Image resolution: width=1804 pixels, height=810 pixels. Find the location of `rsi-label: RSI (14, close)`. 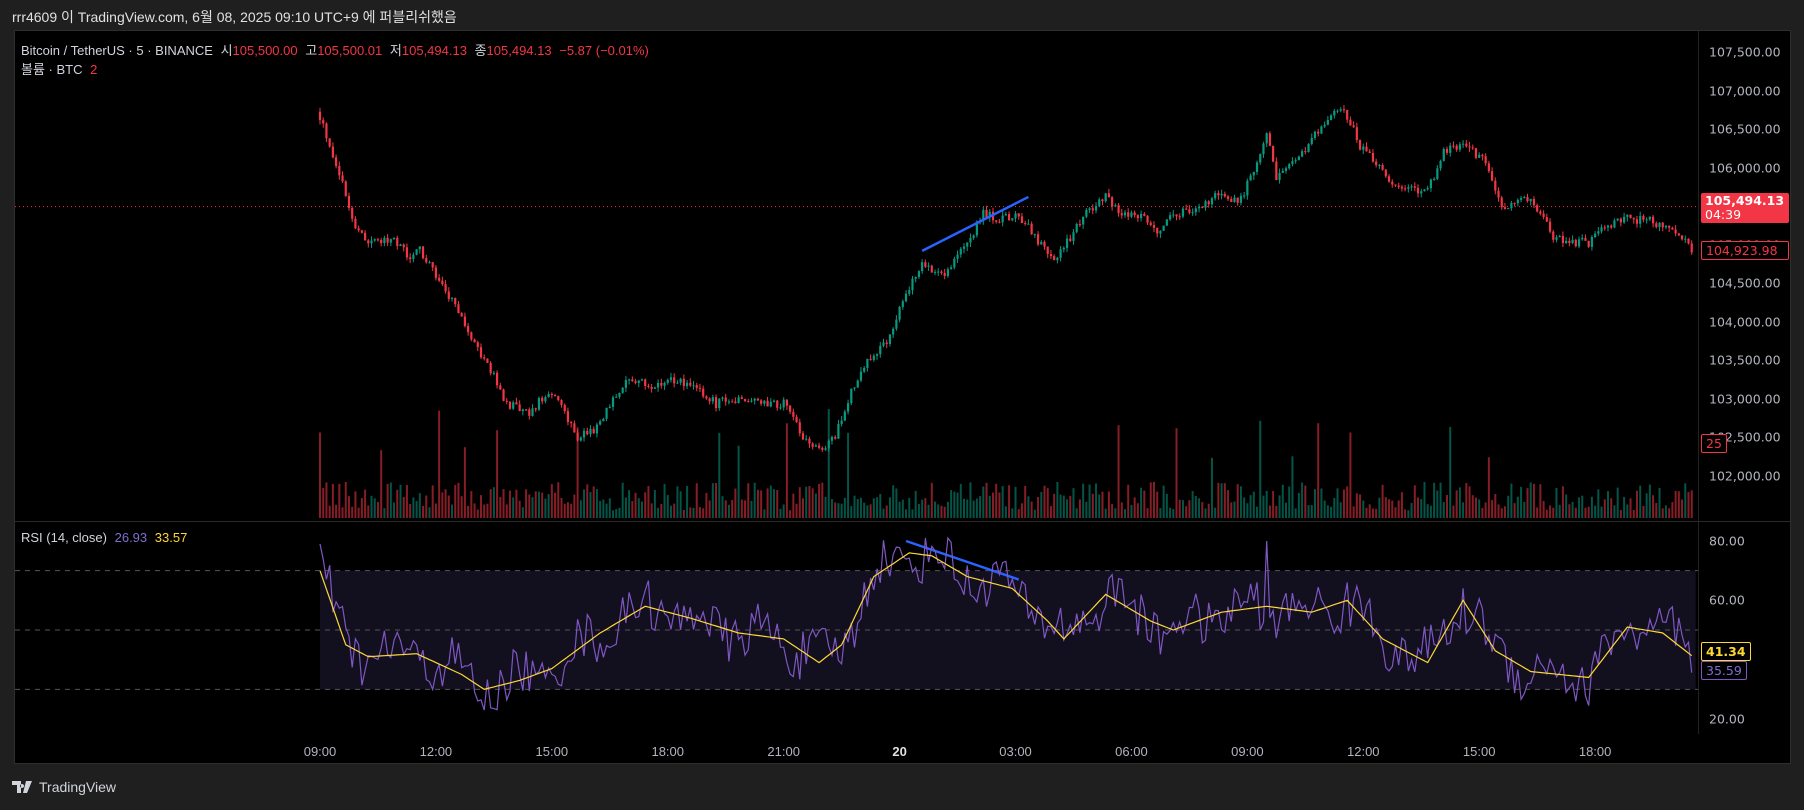

rsi-label: RSI (14, close) is located at coordinates (64, 537).